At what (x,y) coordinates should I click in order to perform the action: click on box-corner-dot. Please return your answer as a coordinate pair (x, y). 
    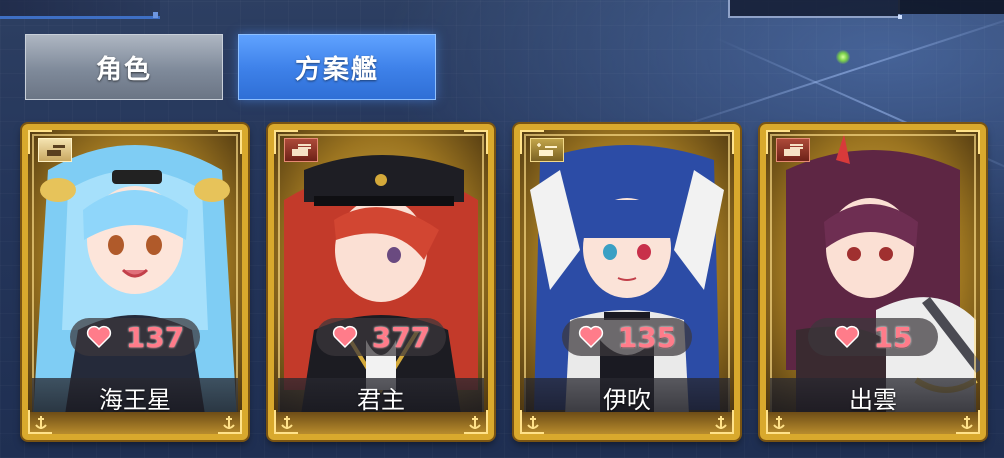
    Looking at the image, I should click on (900, 17).